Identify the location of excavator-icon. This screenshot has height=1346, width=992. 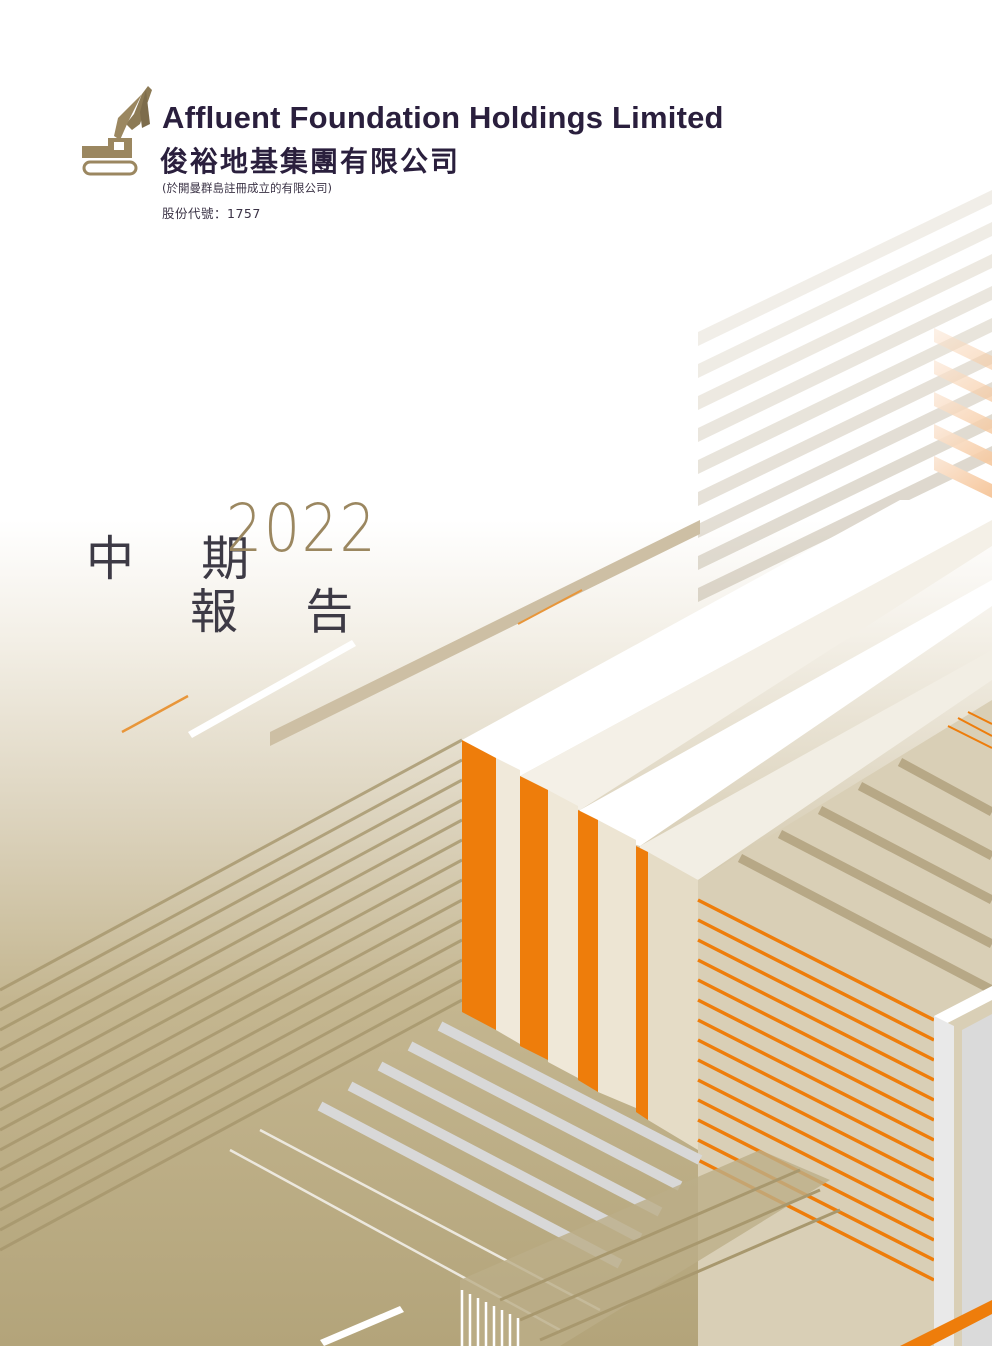
(117, 131).